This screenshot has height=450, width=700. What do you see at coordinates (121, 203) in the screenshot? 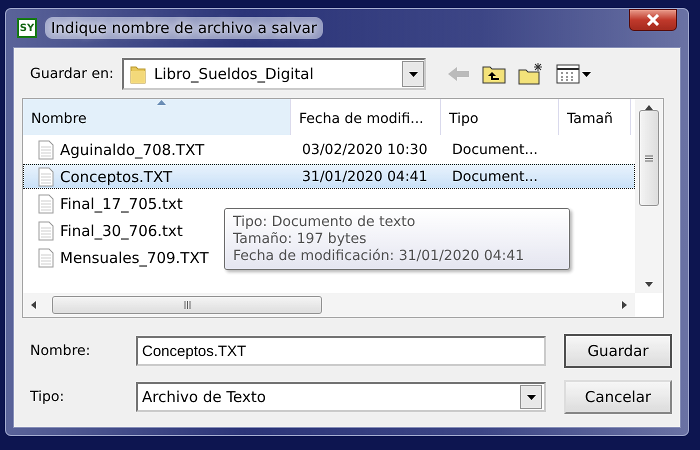
I see `file-name: Final_17_705.txt` at bounding box center [121, 203].